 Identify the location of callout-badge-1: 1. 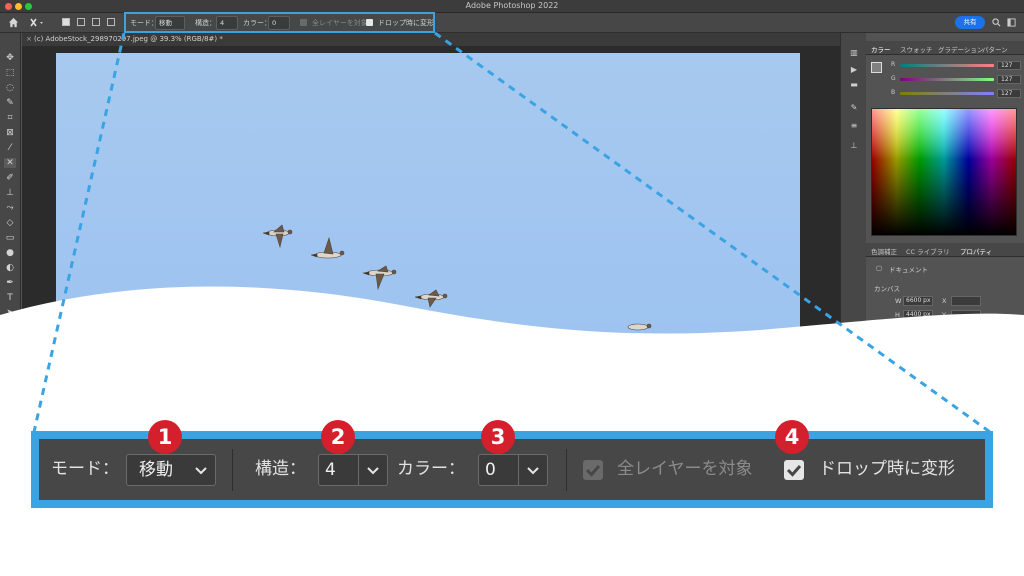
(165, 437).